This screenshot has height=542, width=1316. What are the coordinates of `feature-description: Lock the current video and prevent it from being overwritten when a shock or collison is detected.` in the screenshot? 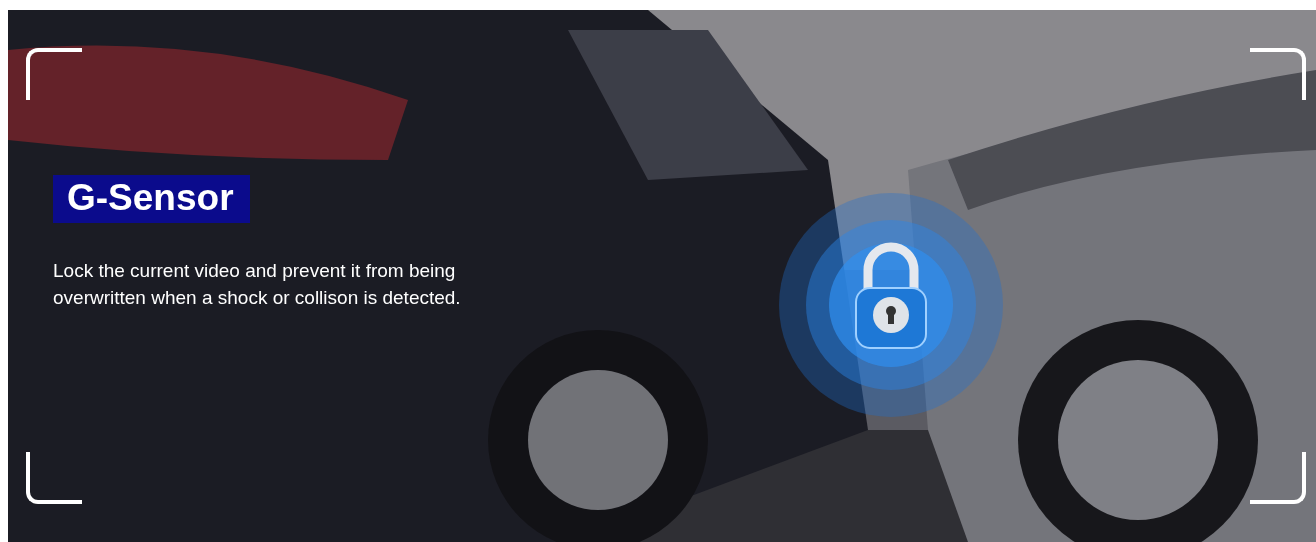 It's located at (257, 284).